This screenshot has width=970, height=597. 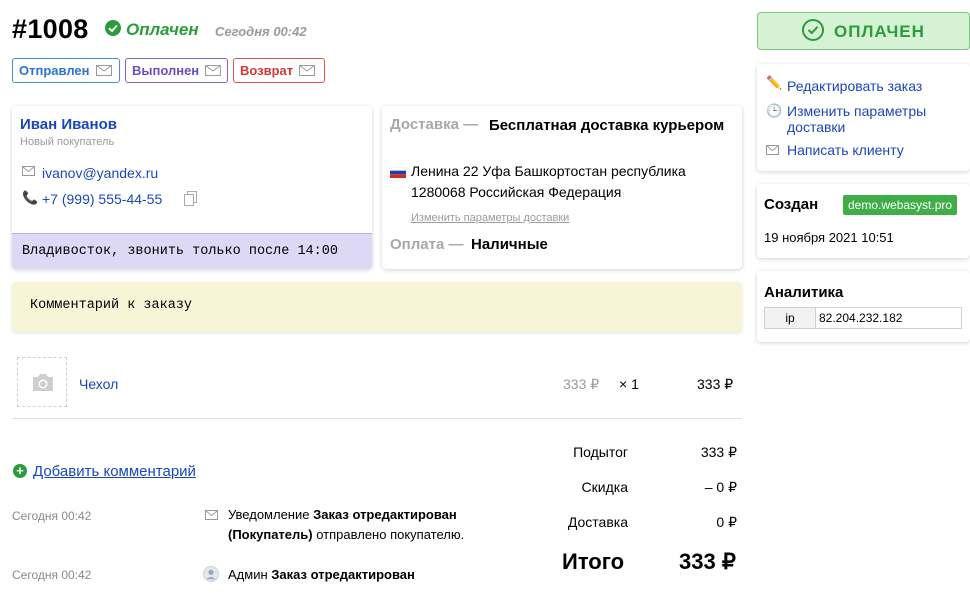 I want to click on total-value: 333 ₽, so click(x=707, y=561).